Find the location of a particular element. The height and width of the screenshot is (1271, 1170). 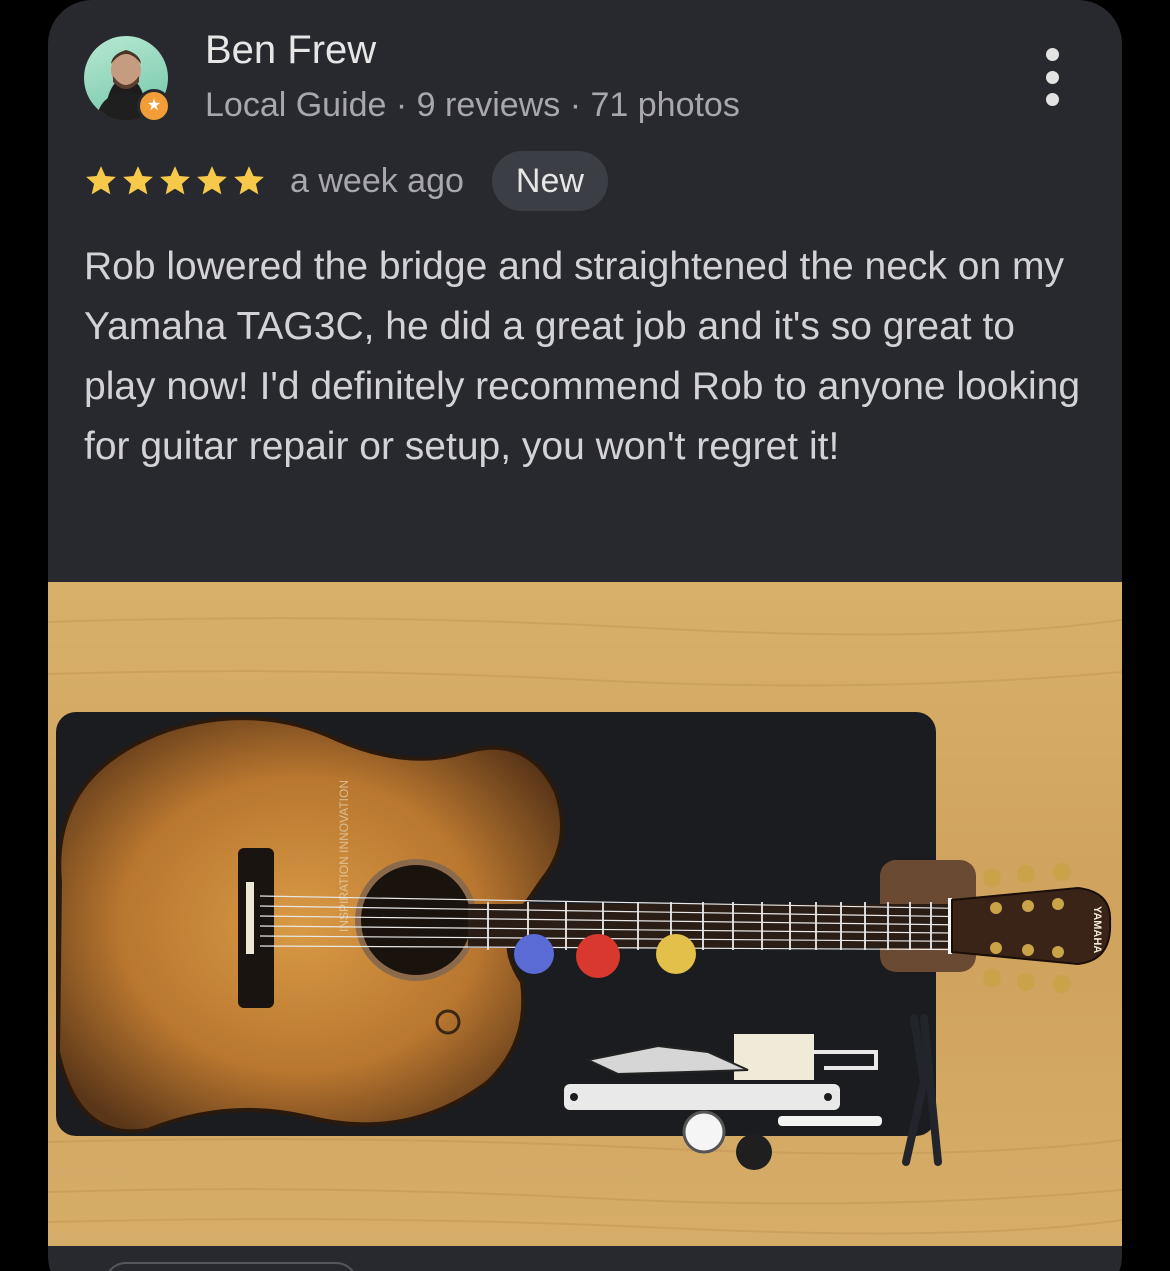

new-badge: New is located at coordinates (549, 181).